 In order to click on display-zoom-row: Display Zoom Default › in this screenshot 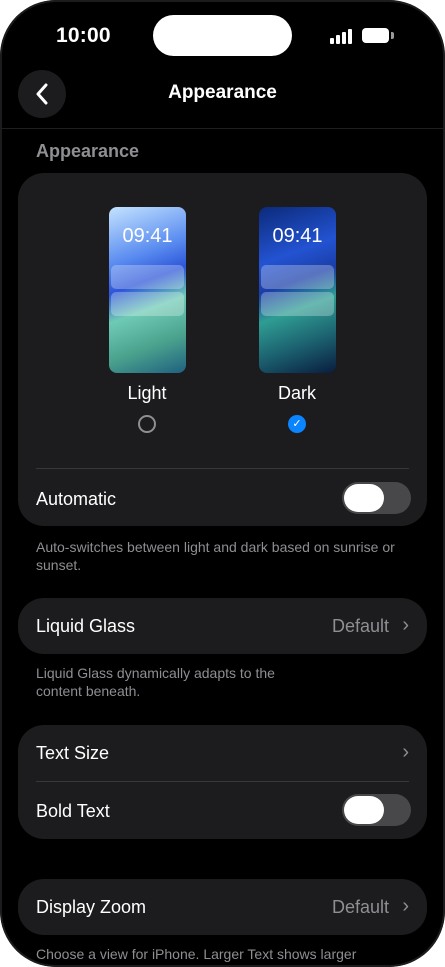, I will do `click(222, 907)`.